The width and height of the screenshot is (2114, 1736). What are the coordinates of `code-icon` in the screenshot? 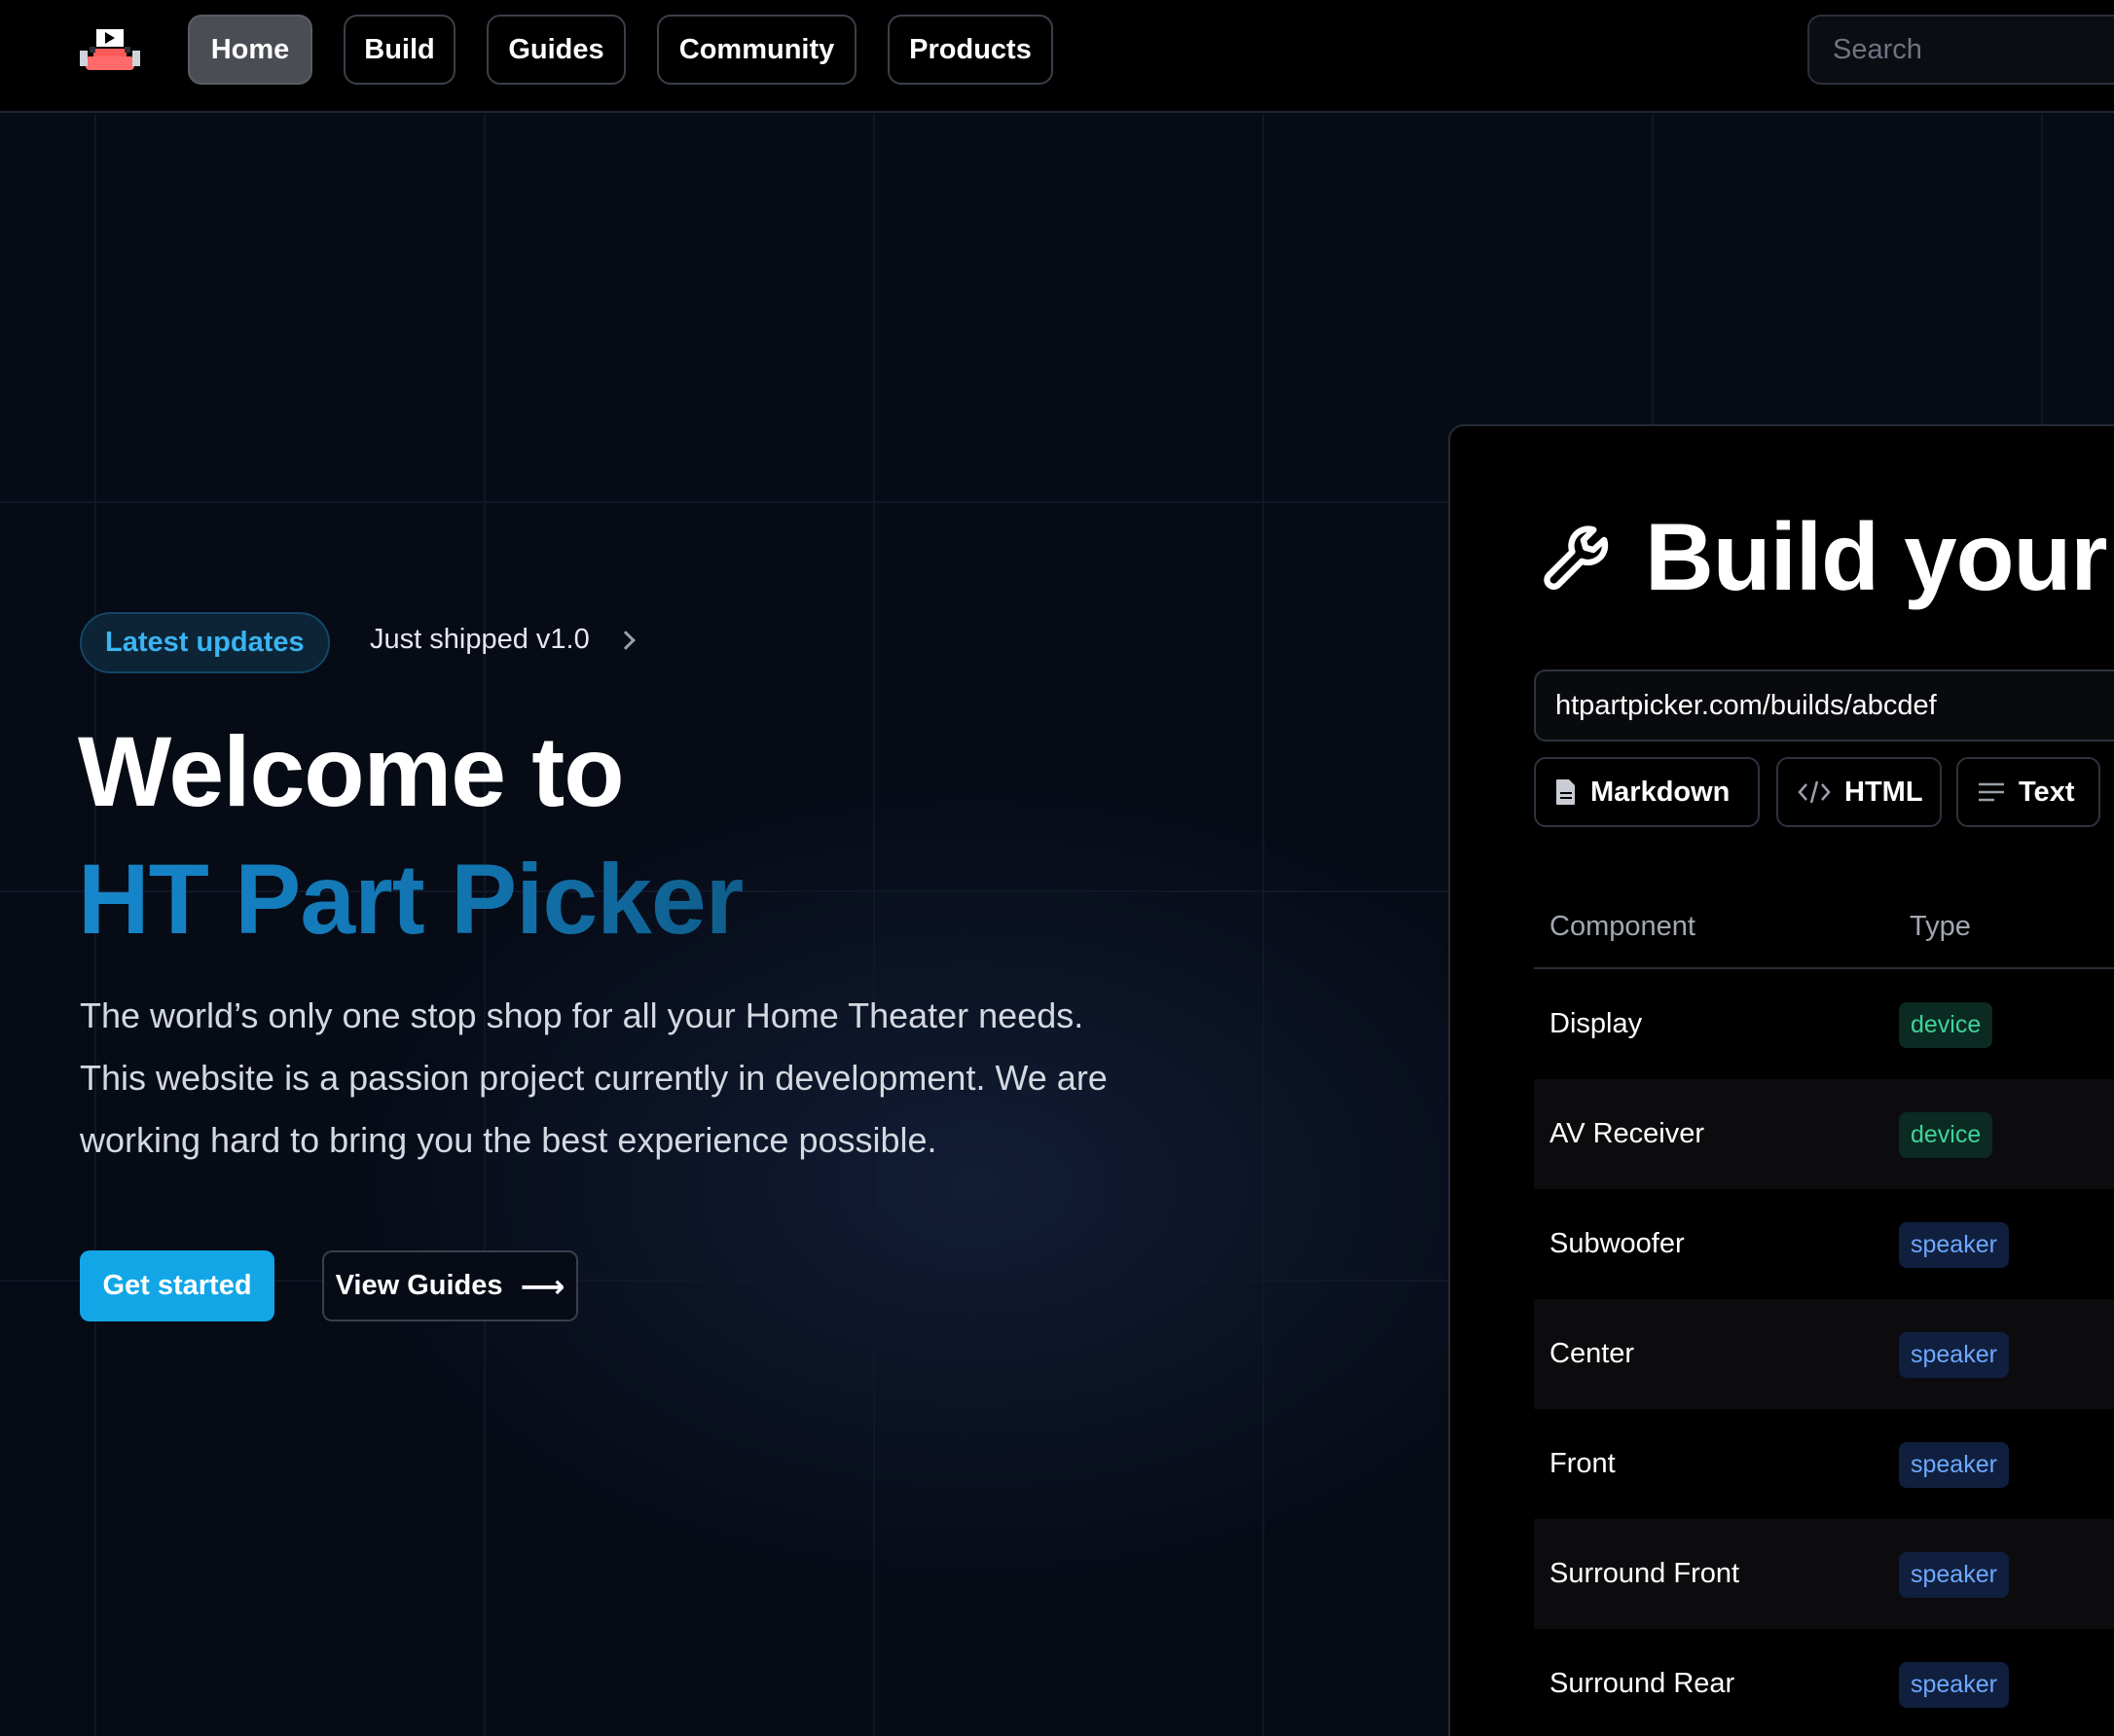 It's located at (1815, 792).